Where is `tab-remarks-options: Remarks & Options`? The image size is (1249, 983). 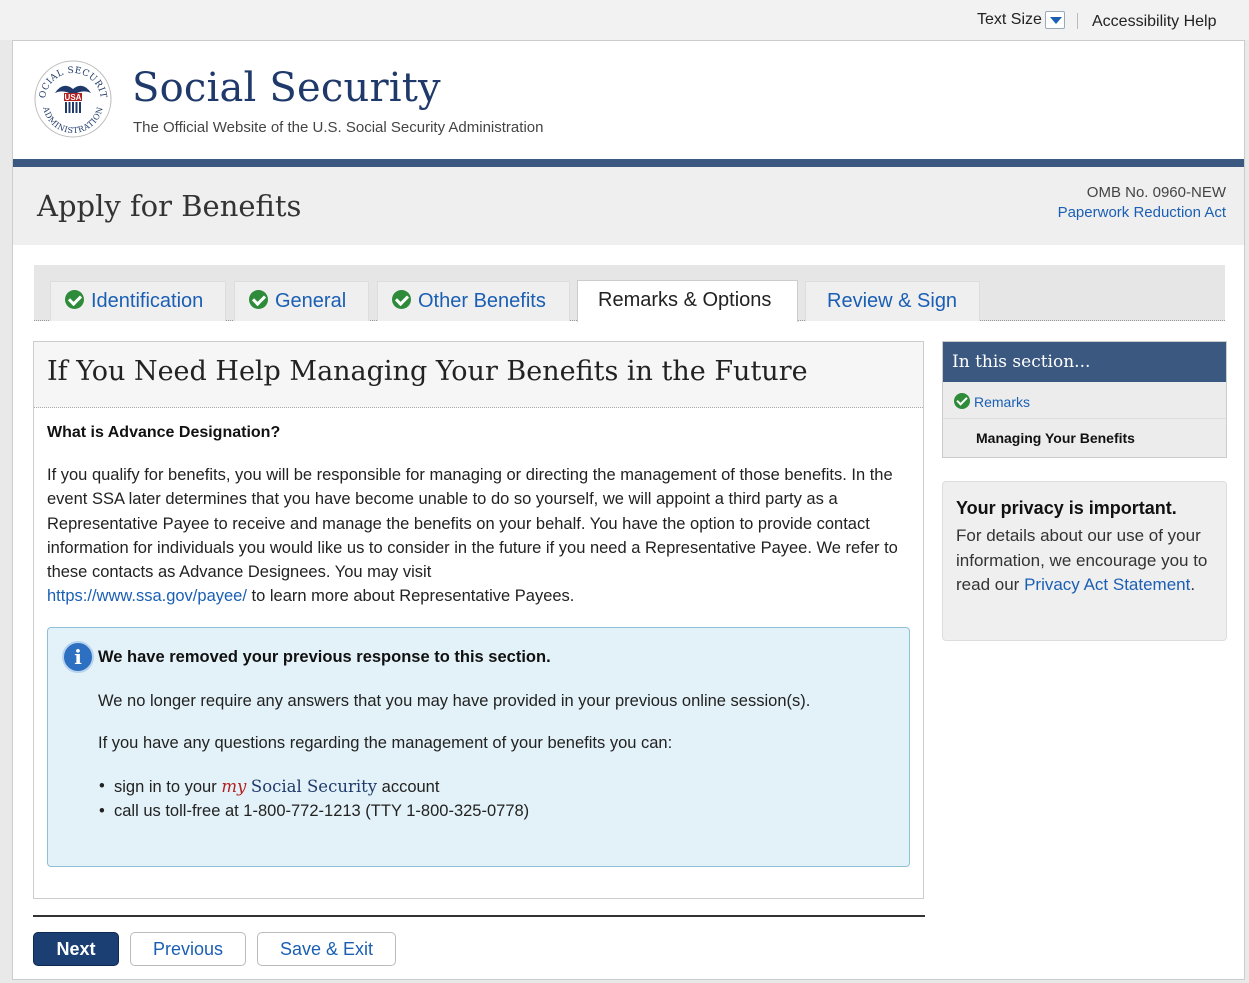 tab-remarks-options: Remarks & Options is located at coordinates (687, 301).